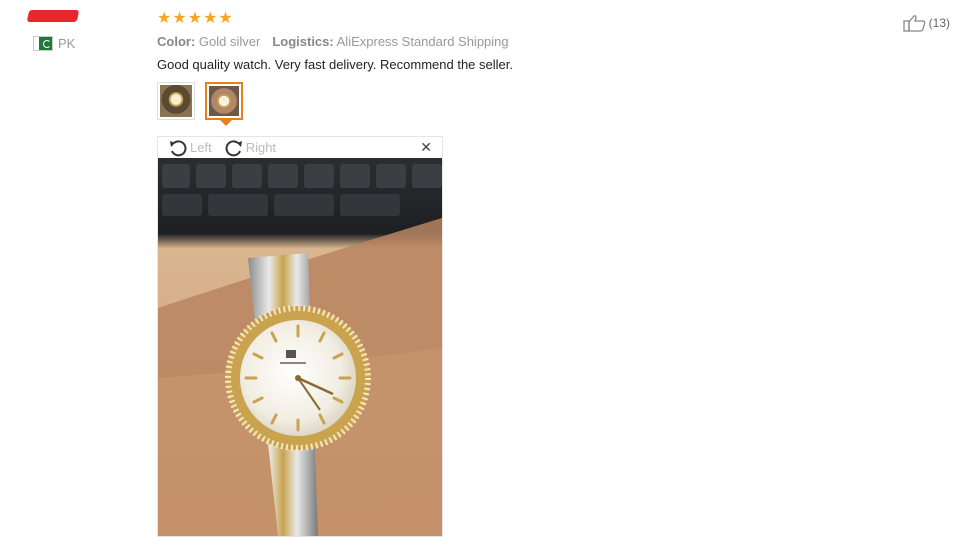  Describe the element at coordinates (507, 19) in the screenshot. I see `star-rating: ★ ★ ★ ★ ★` at that location.